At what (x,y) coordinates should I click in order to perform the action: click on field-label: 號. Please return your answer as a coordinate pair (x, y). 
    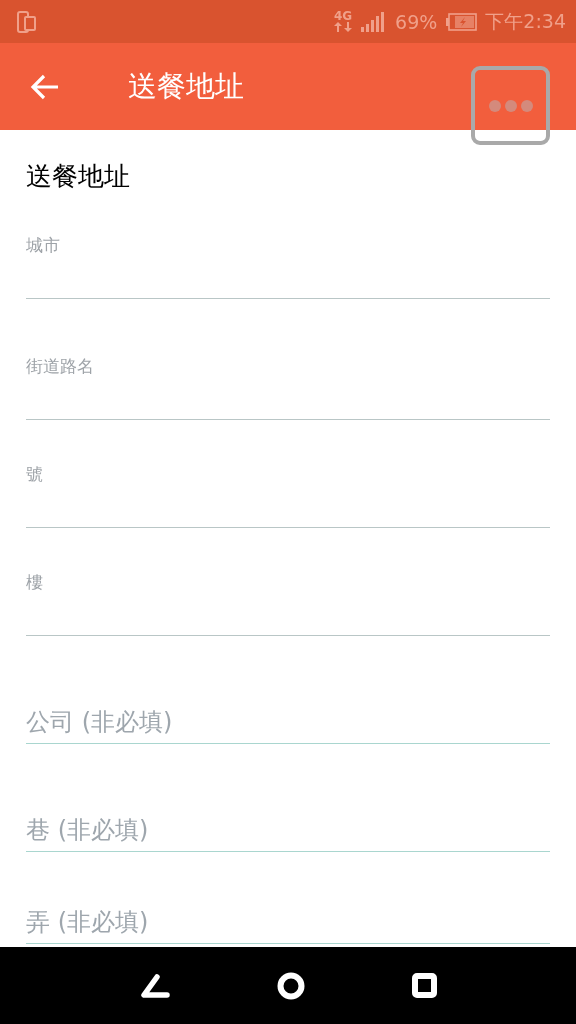
    Looking at the image, I should click on (35, 474).